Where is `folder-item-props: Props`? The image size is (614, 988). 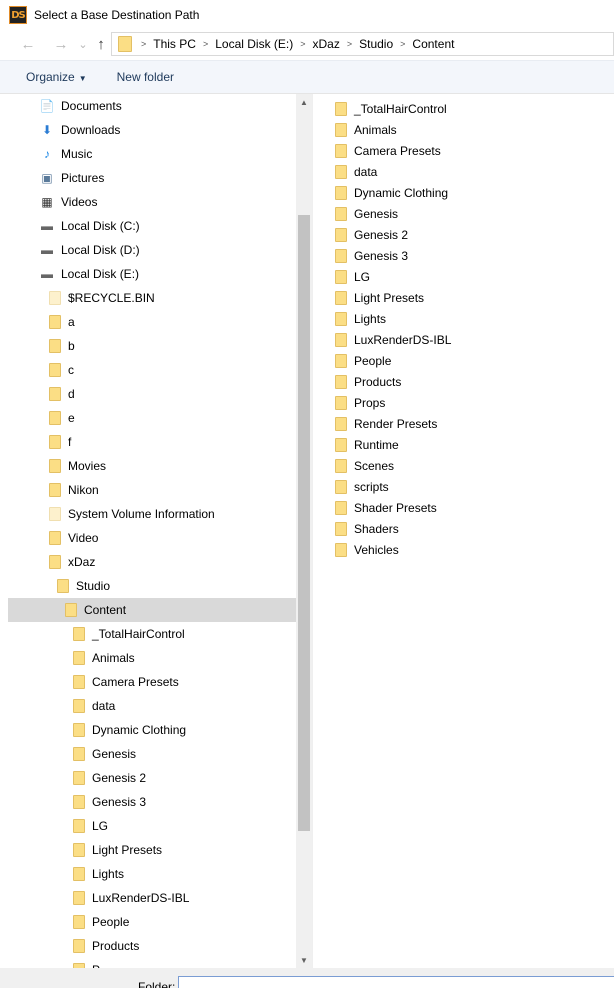 folder-item-props: Props is located at coordinates (360, 402).